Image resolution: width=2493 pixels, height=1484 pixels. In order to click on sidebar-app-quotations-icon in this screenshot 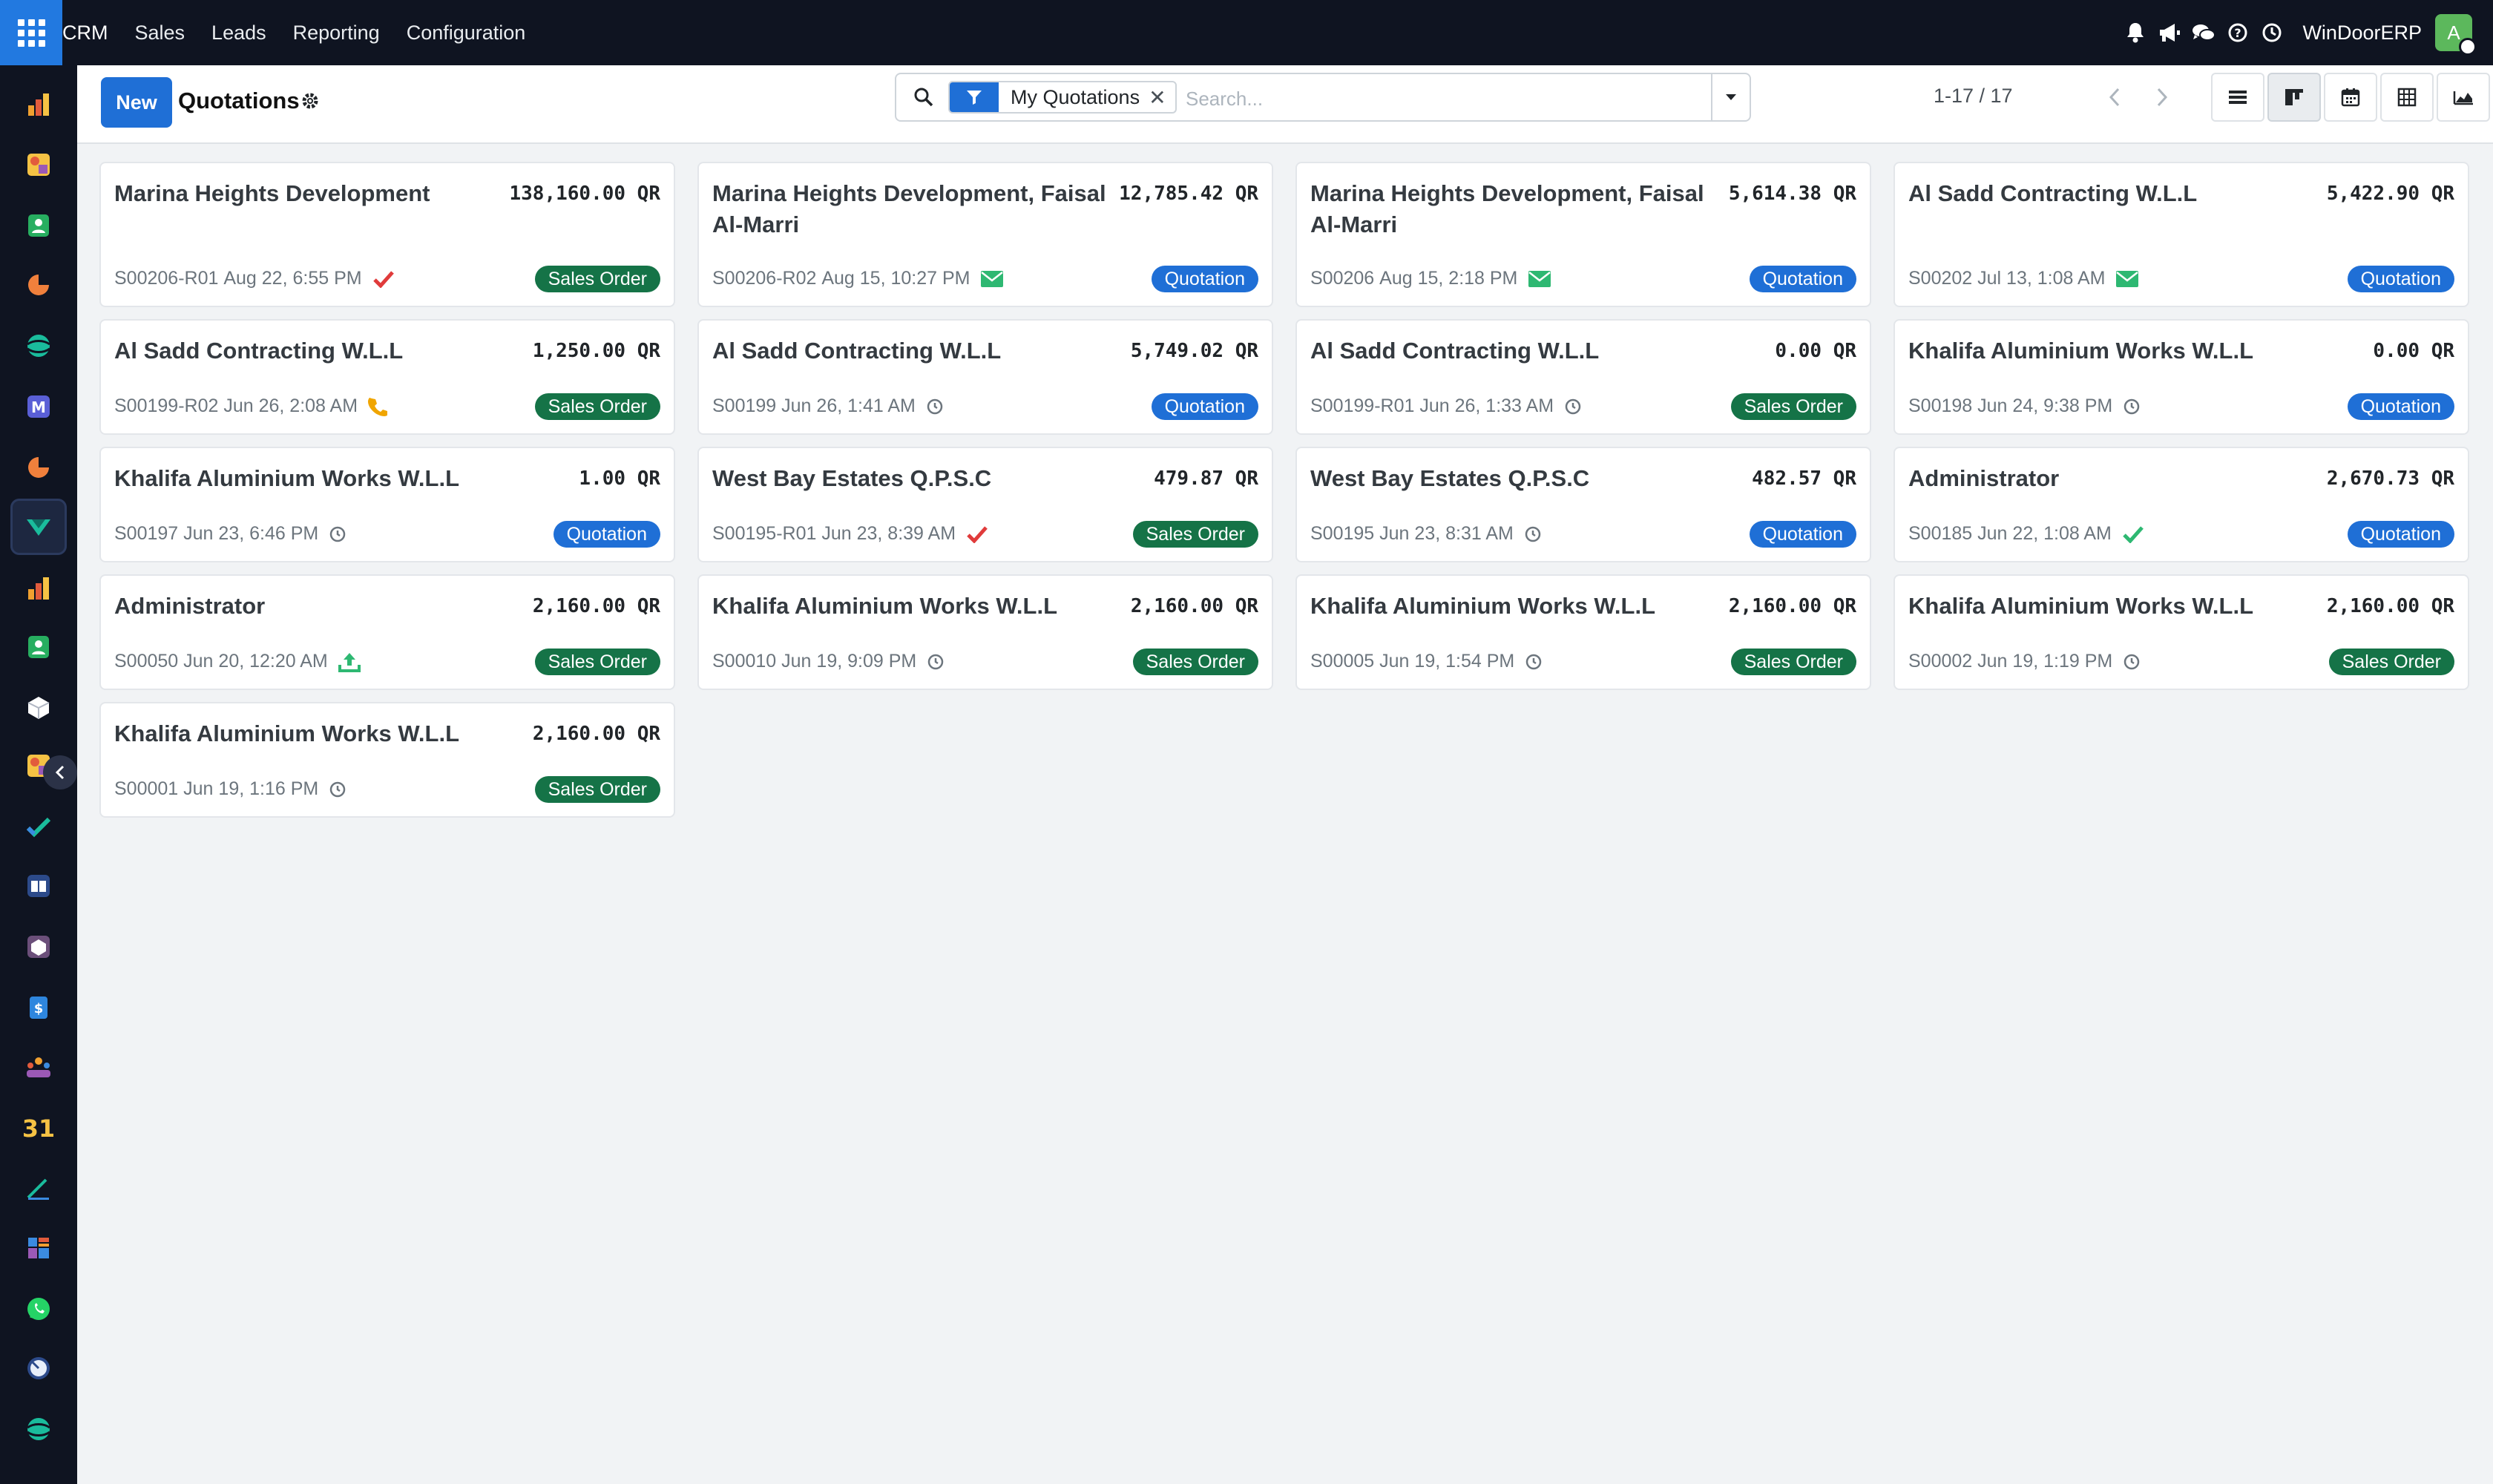, I will do `click(38, 527)`.